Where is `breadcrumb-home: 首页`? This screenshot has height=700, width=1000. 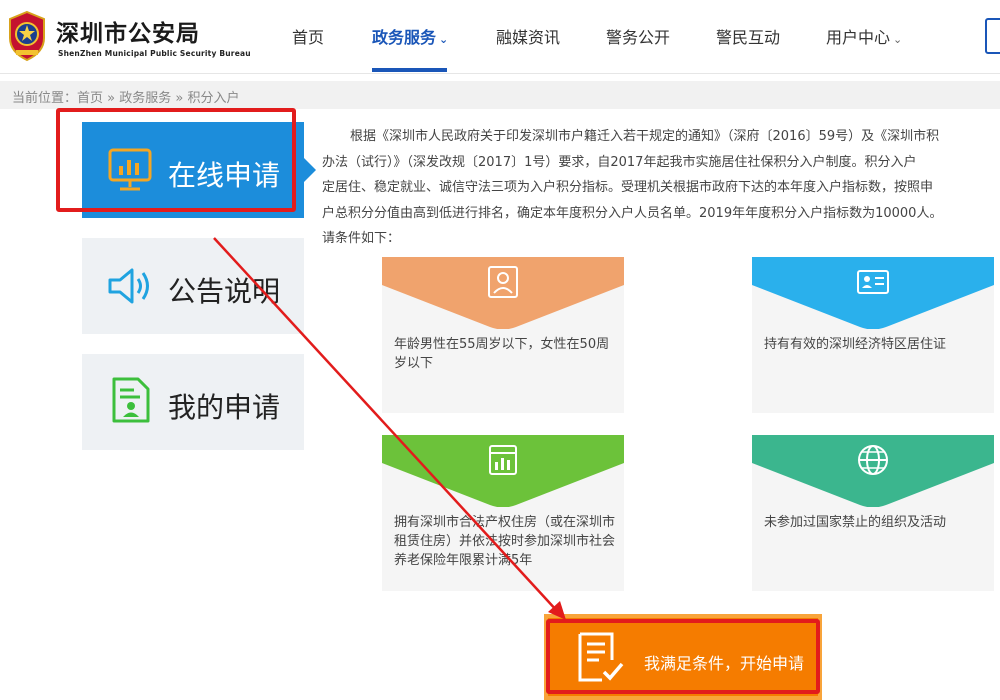
breadcrumb-home: 首页 is located at coordinates (90, 98).